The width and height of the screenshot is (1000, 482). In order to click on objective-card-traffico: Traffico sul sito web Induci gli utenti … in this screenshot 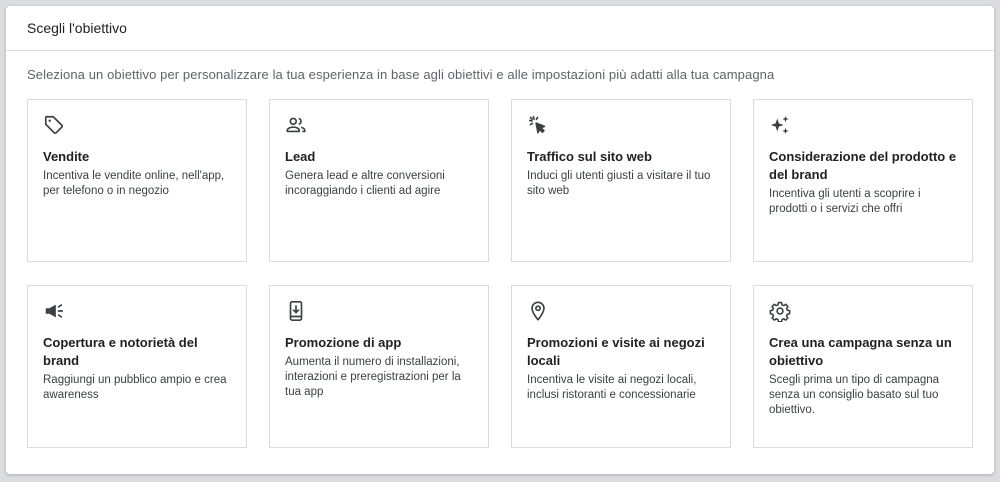, I will do `click(621, 180)`.